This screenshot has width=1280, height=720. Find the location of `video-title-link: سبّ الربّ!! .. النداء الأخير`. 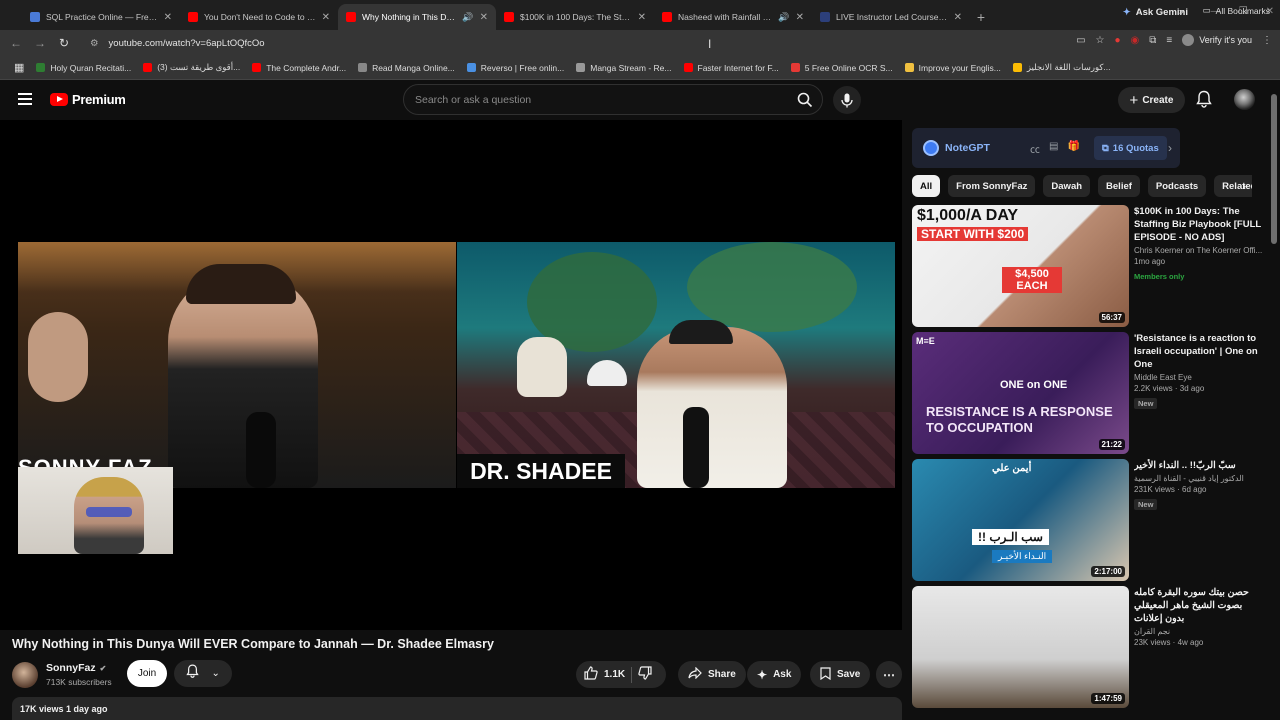

video-title-link: سبّ الربّ!! .. النداء الأخير is located at coordinates (1199, 465).